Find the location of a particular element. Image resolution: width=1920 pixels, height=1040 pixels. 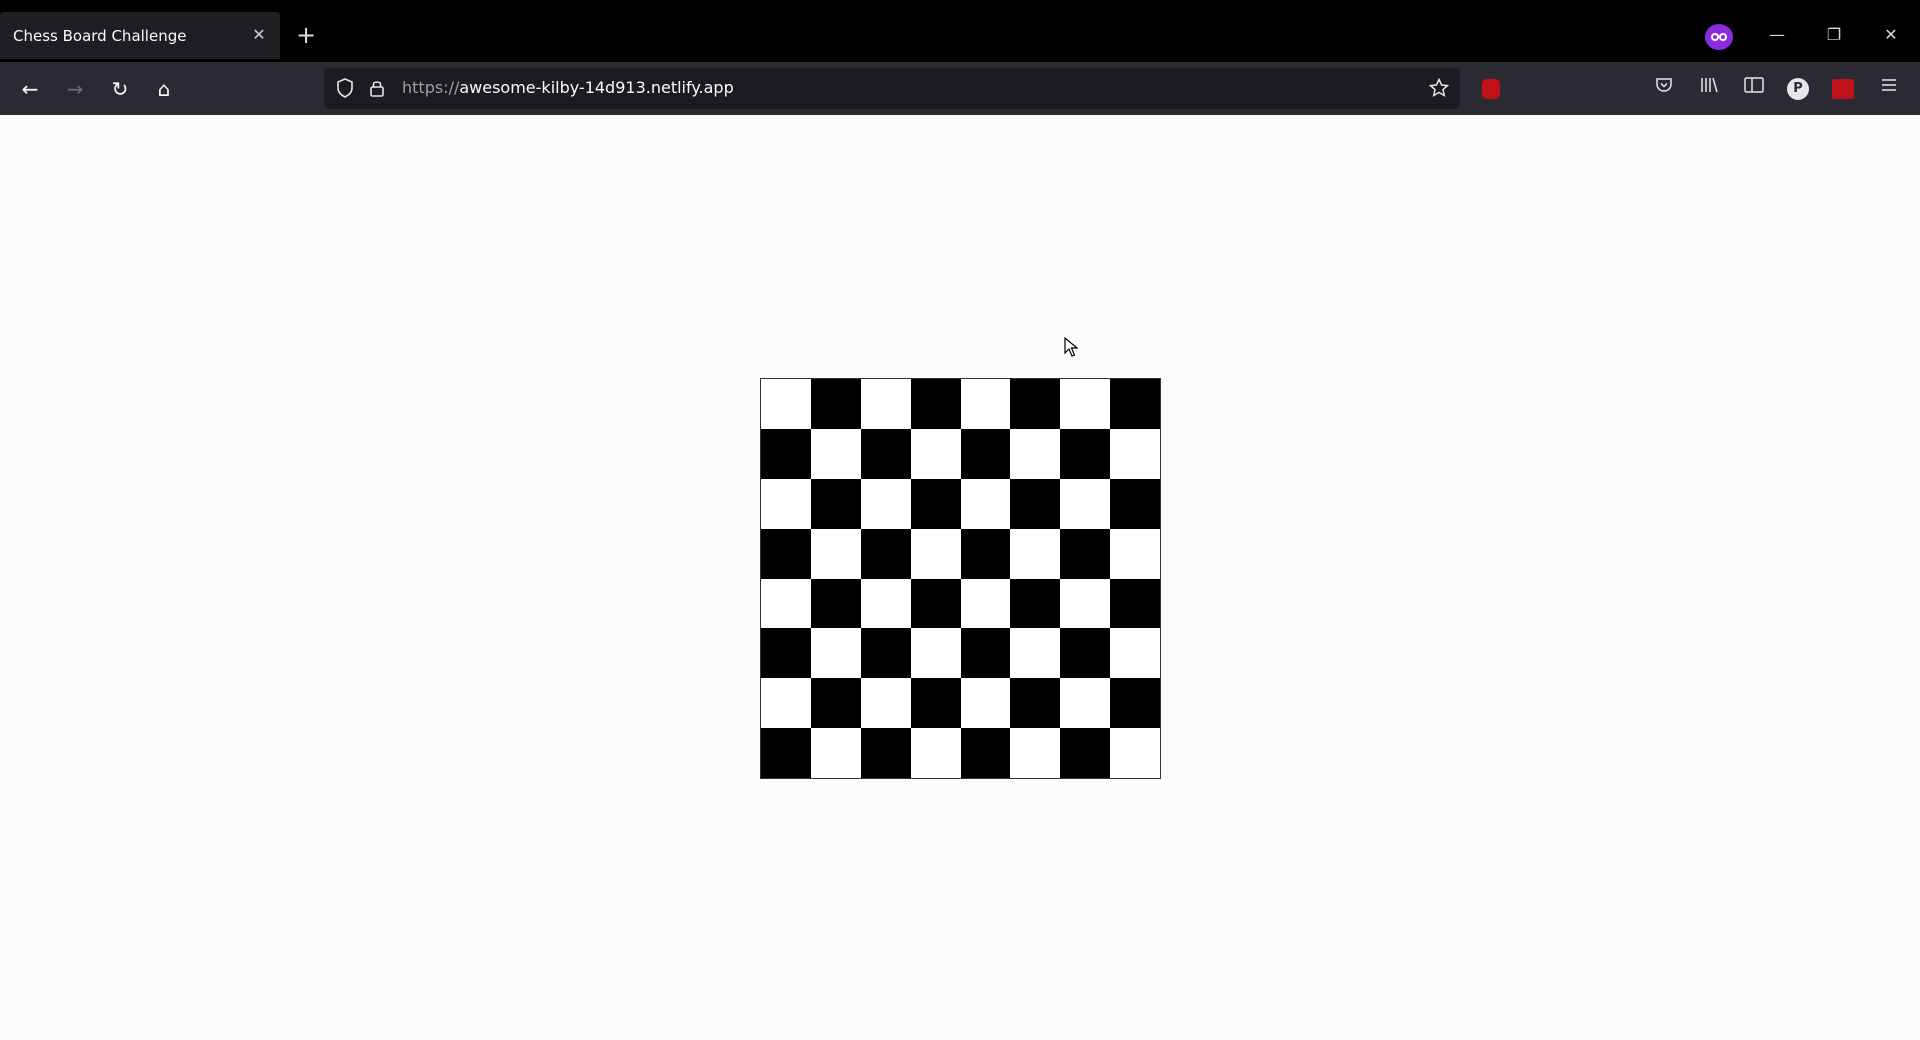

url-bar: https://awesome-kilby-14d913.netlify.app is located at coordinates (892, 88).